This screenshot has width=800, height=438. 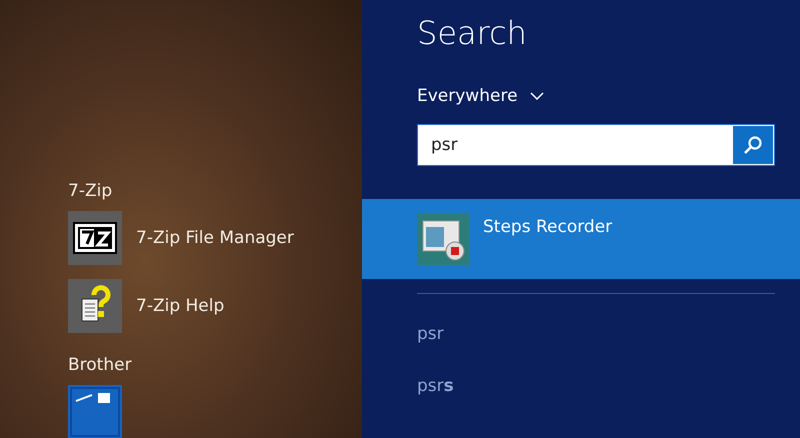 What do you see at coordinates (180, 306) in the screenshot?
I see `app-name: 7-Zip Help` at bounding box center [180, 306].